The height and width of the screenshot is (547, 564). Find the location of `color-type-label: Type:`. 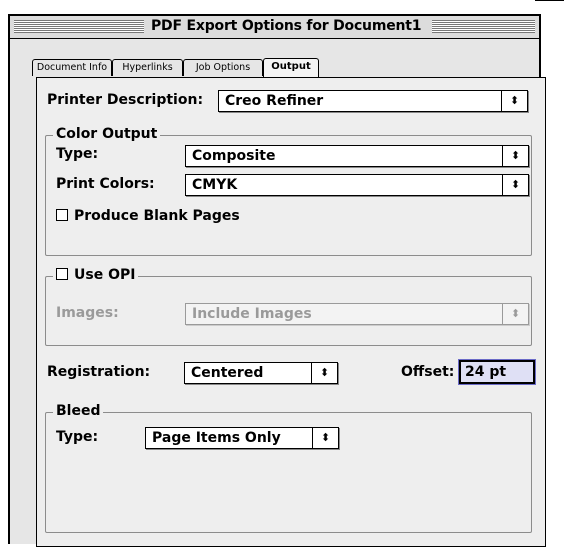

color-type-label: Type: is located at coordinates (77, 154).